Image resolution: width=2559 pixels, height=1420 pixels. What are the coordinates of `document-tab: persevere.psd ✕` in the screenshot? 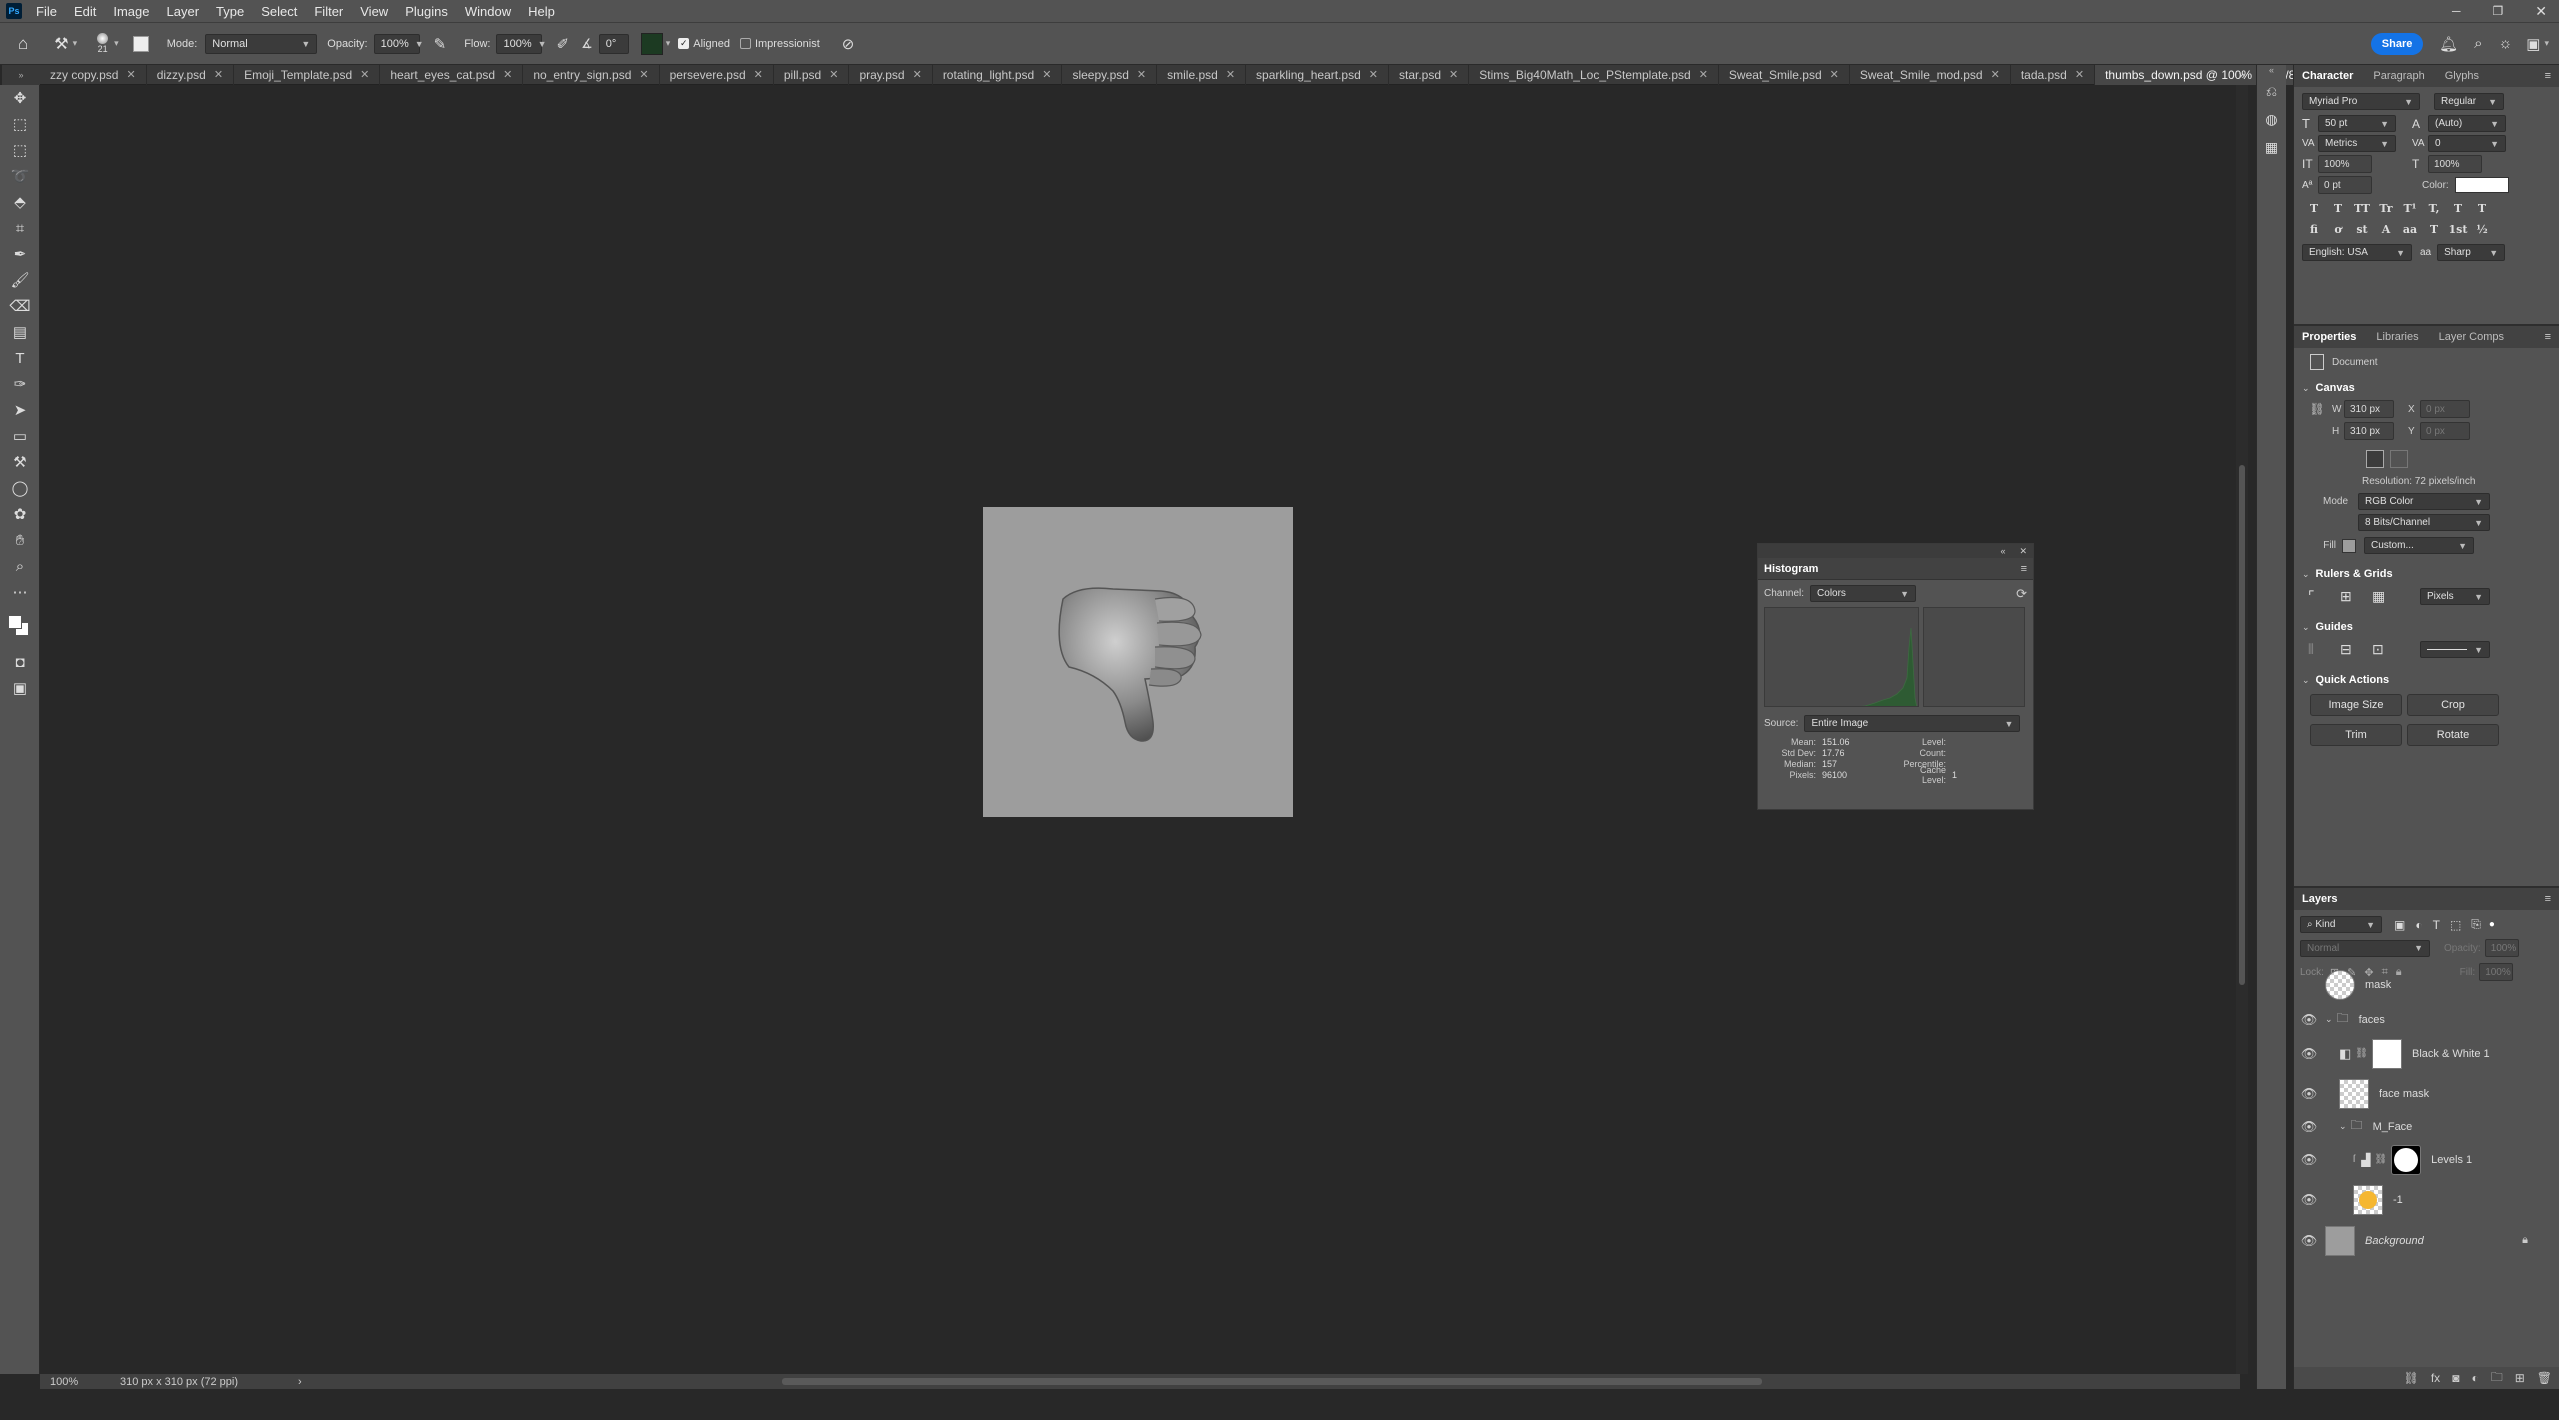 It's located at (717, 74).